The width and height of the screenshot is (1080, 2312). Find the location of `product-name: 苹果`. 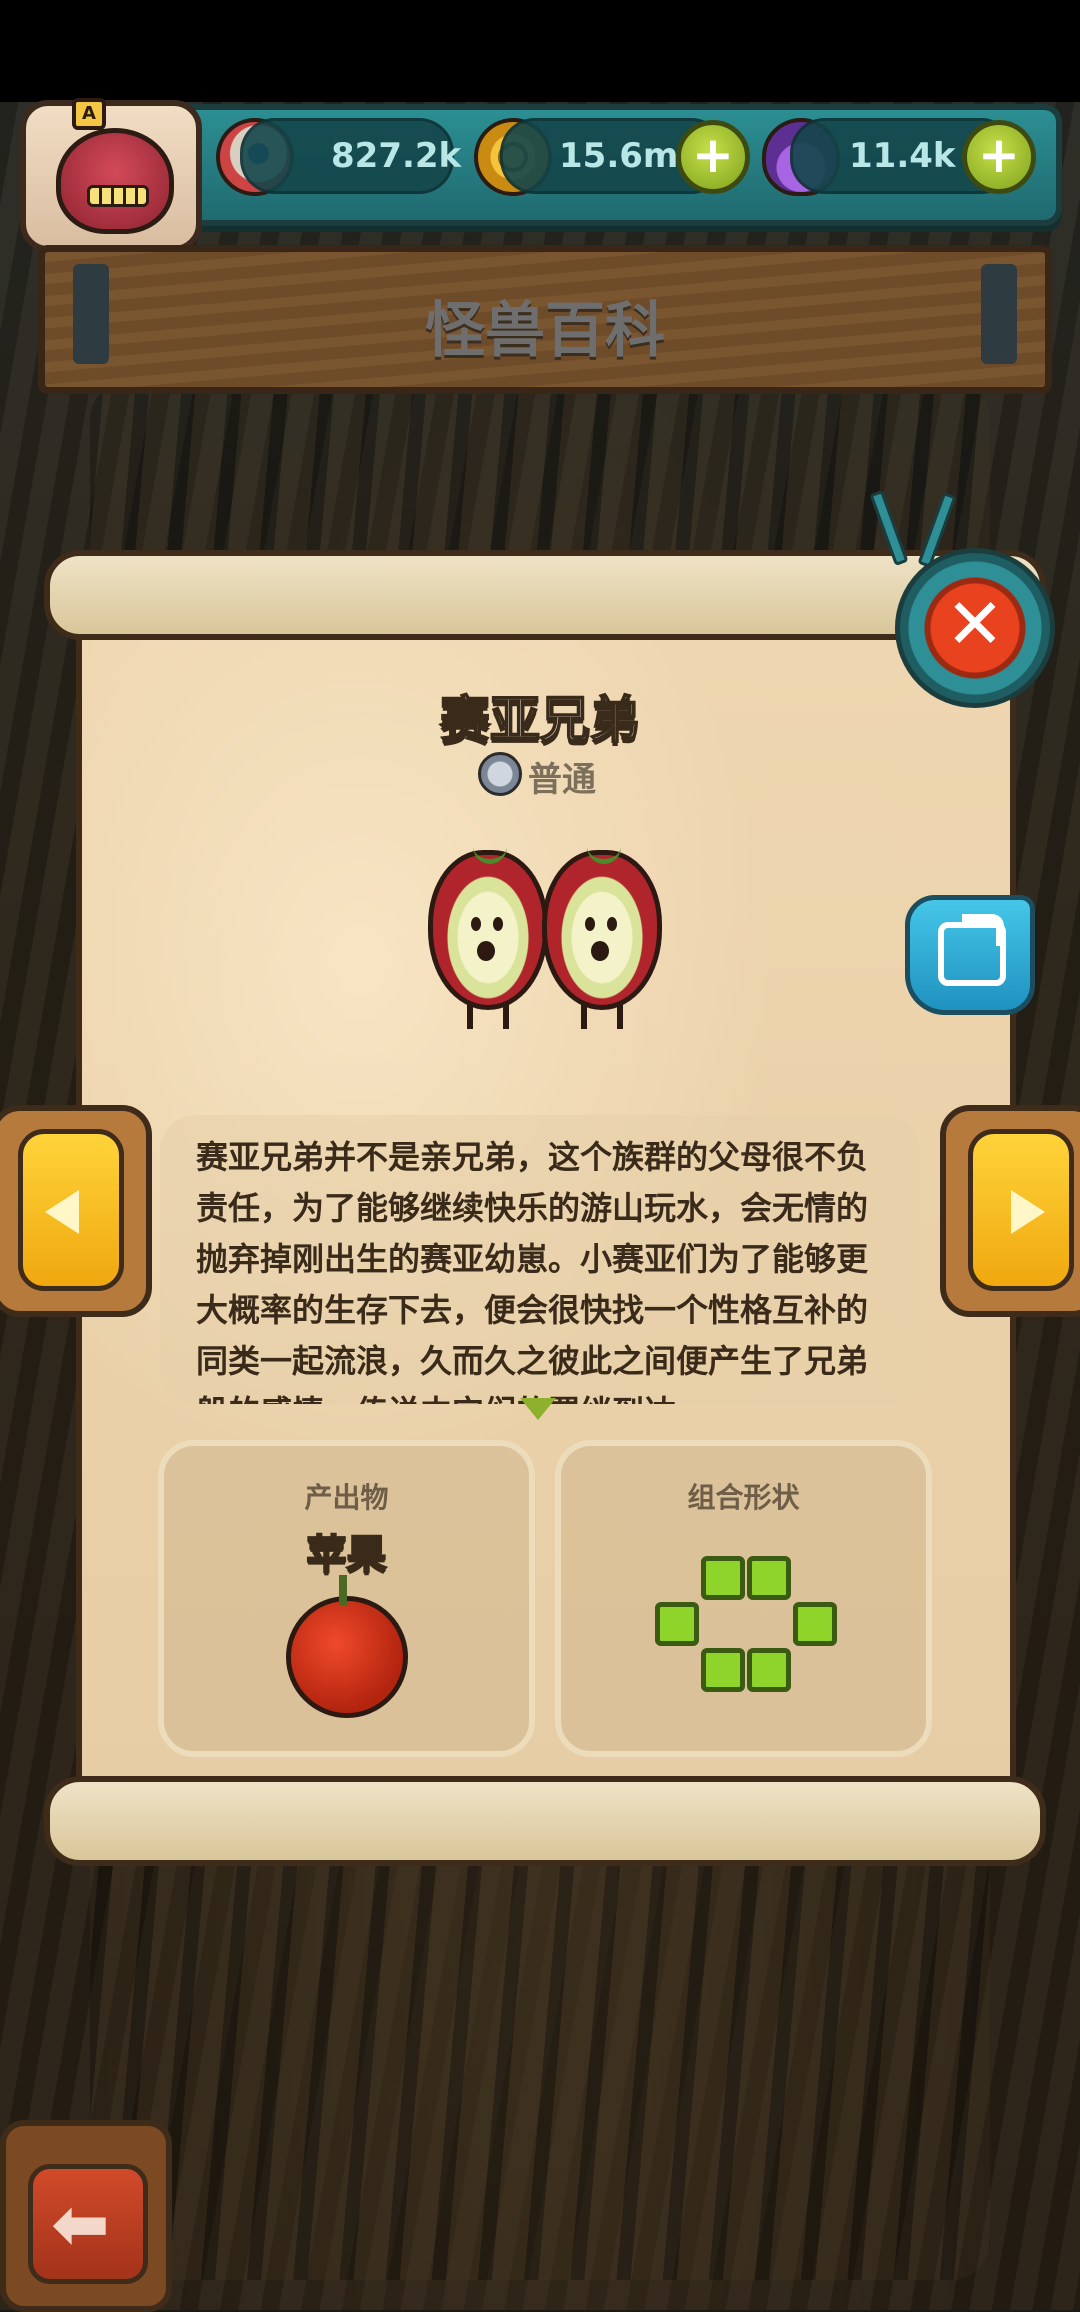

product-name: 苹果 is located at coordinates (347, 1555).